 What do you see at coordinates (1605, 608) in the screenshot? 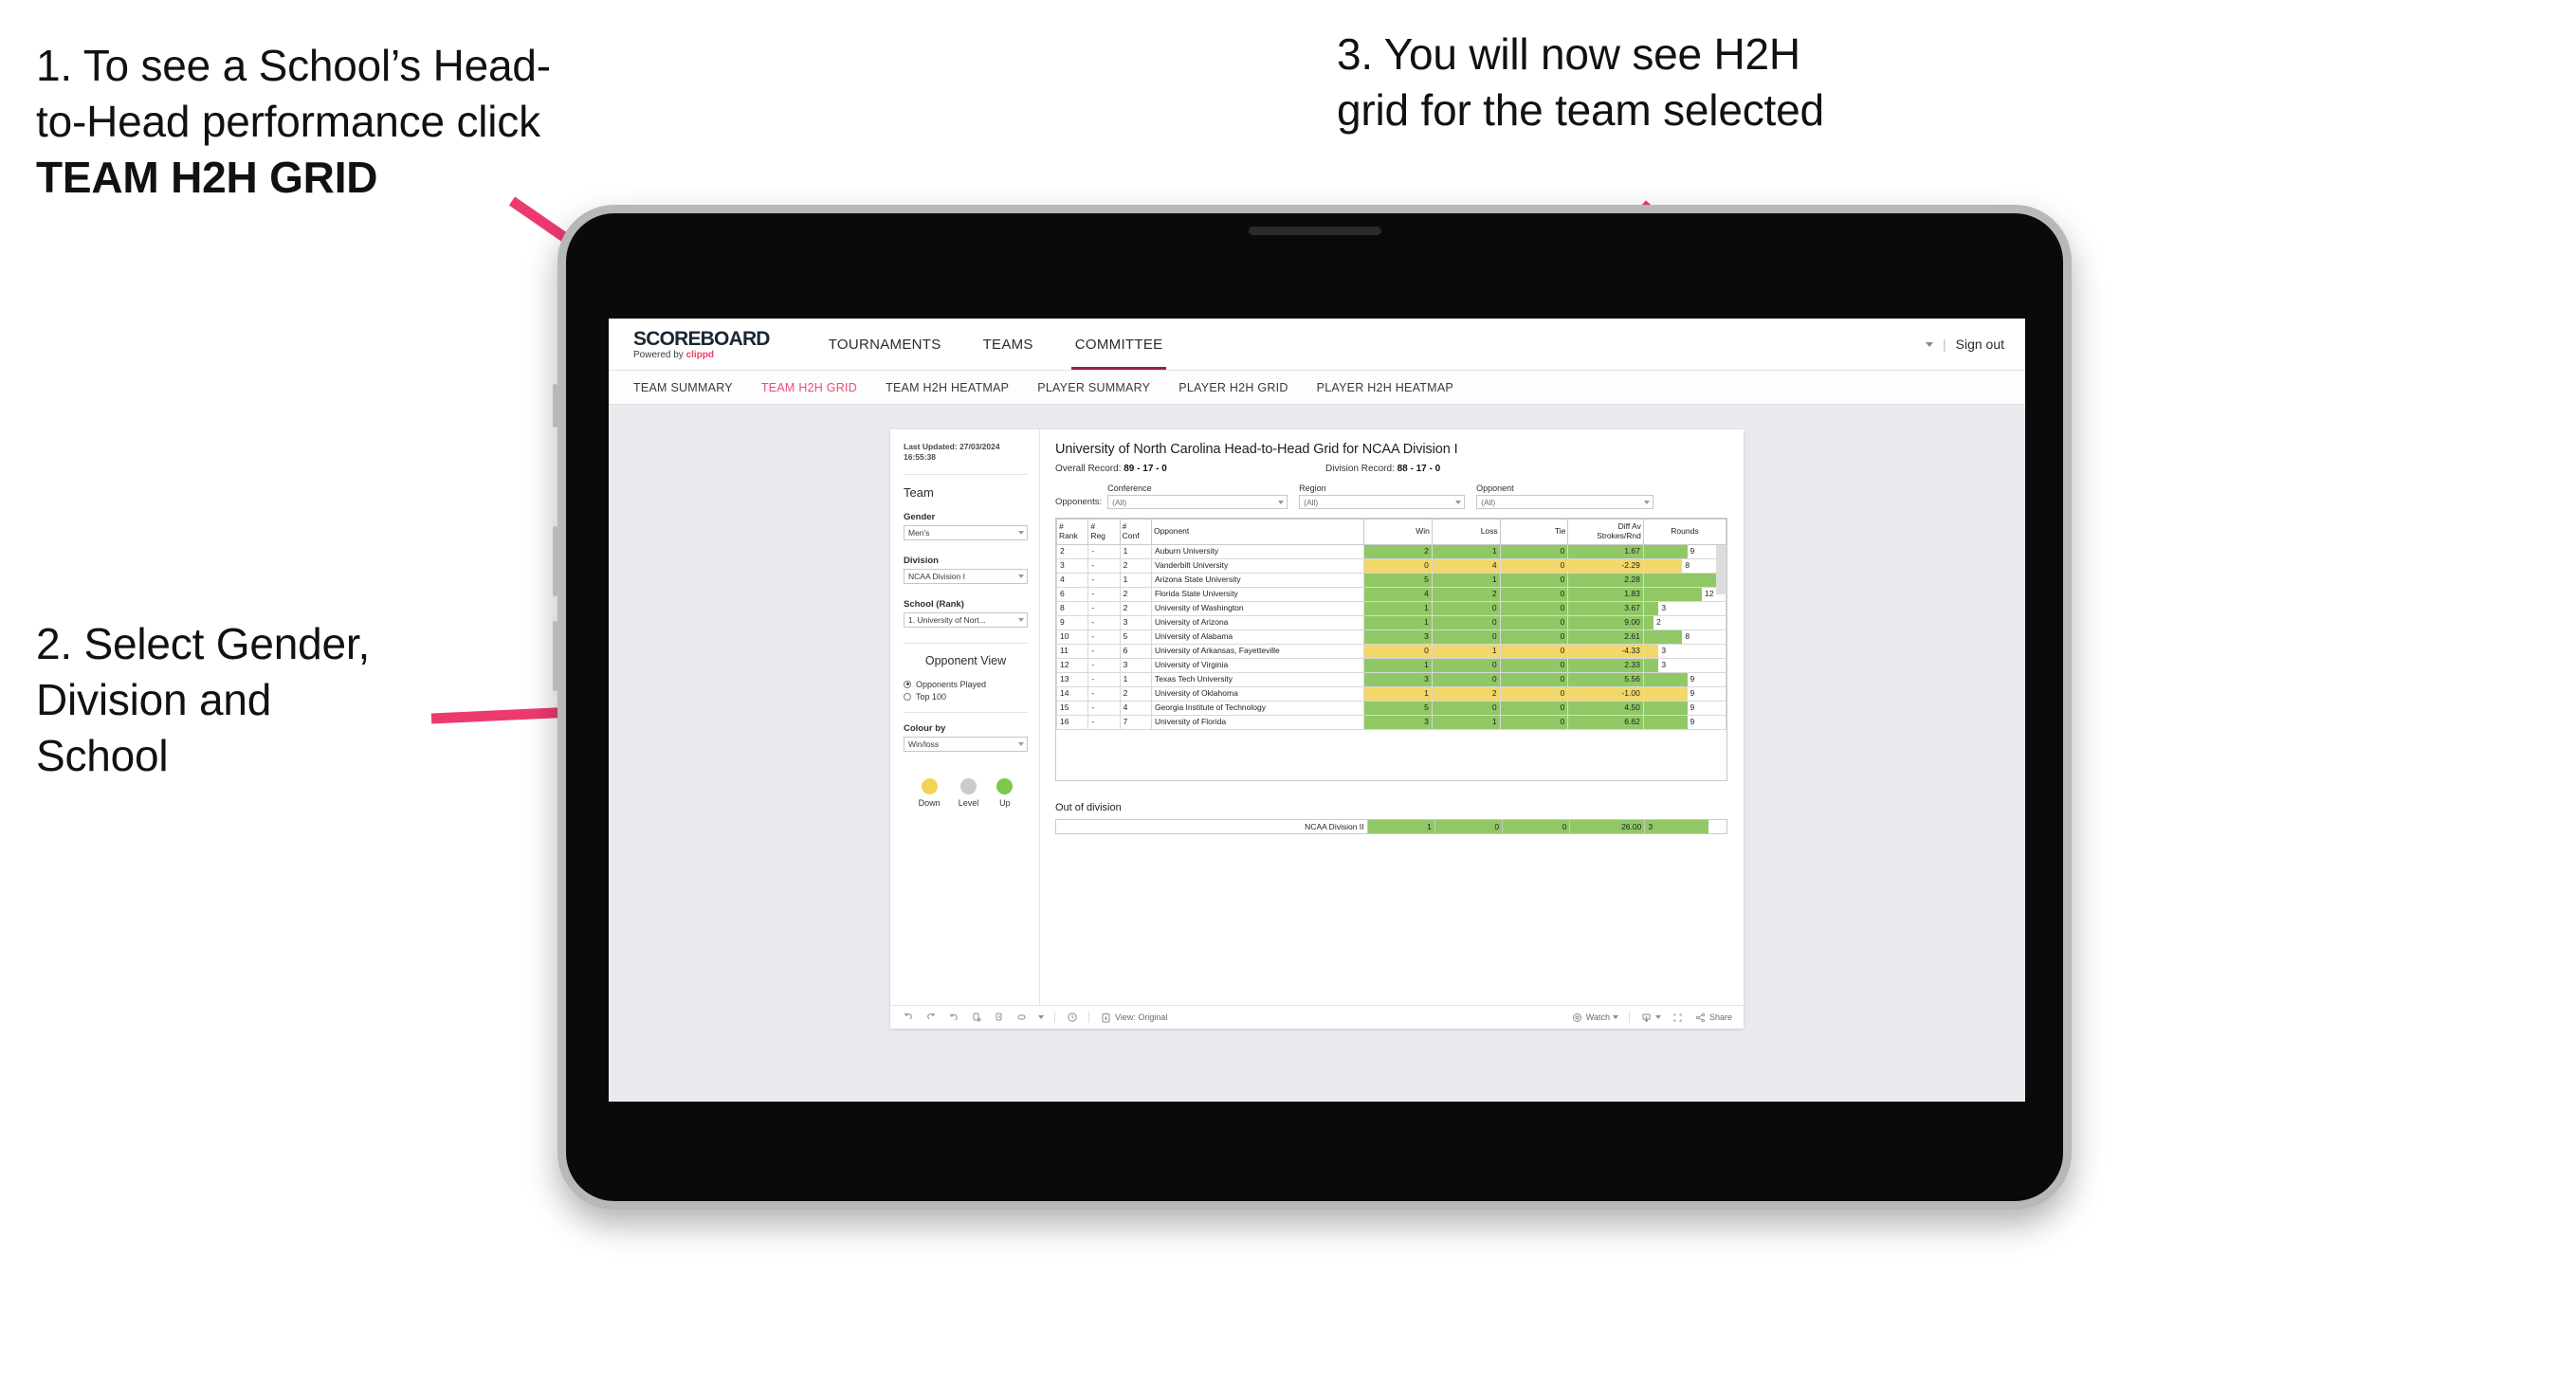
I see `cell-diff-av-strokes: 3.67` at bounding box center [1605, 608].